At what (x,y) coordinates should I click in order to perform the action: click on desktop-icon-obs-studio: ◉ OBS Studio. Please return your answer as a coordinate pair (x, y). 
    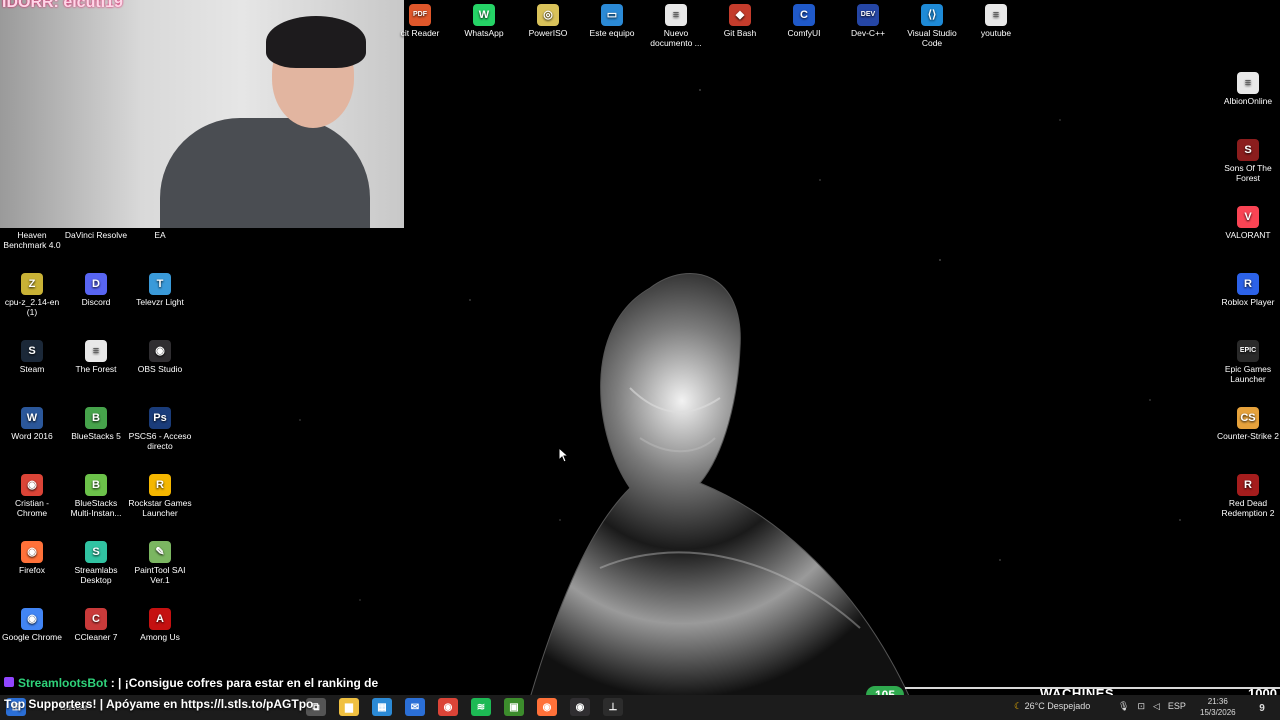
    Looking at the image, I should click on (160, 357).